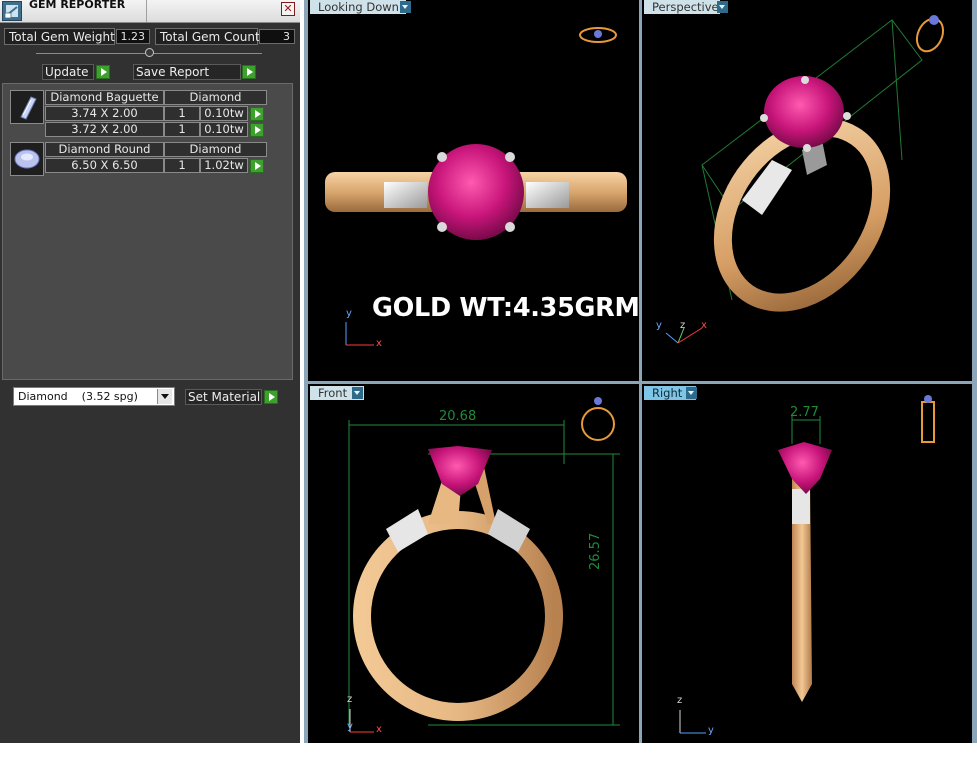  What do you see at coordinates (271, 397) in the screenshot?
I see `set-material-go-icon` at bounding box center [271, 397].